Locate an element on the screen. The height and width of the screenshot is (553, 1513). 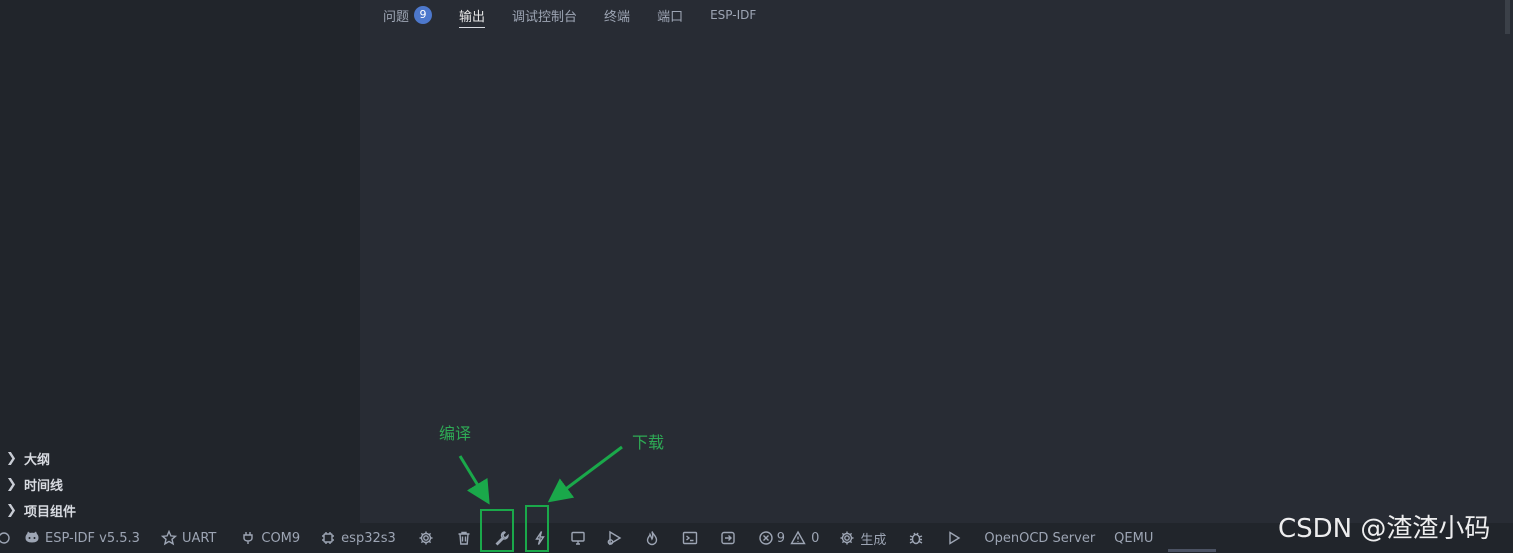
flame-icon is located at coordinates (651, 538).